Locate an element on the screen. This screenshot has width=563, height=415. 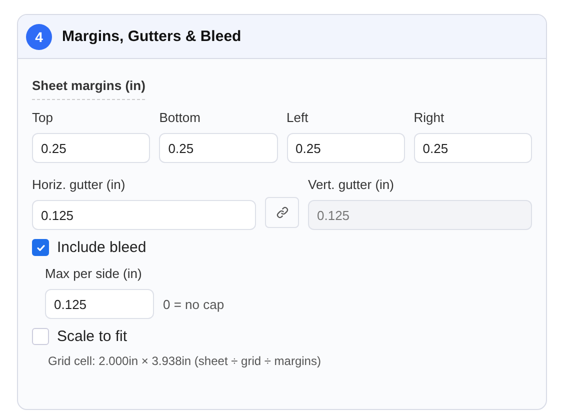
section-title: Margins, Gutters & Bleed is located at coordinates (152, 36).